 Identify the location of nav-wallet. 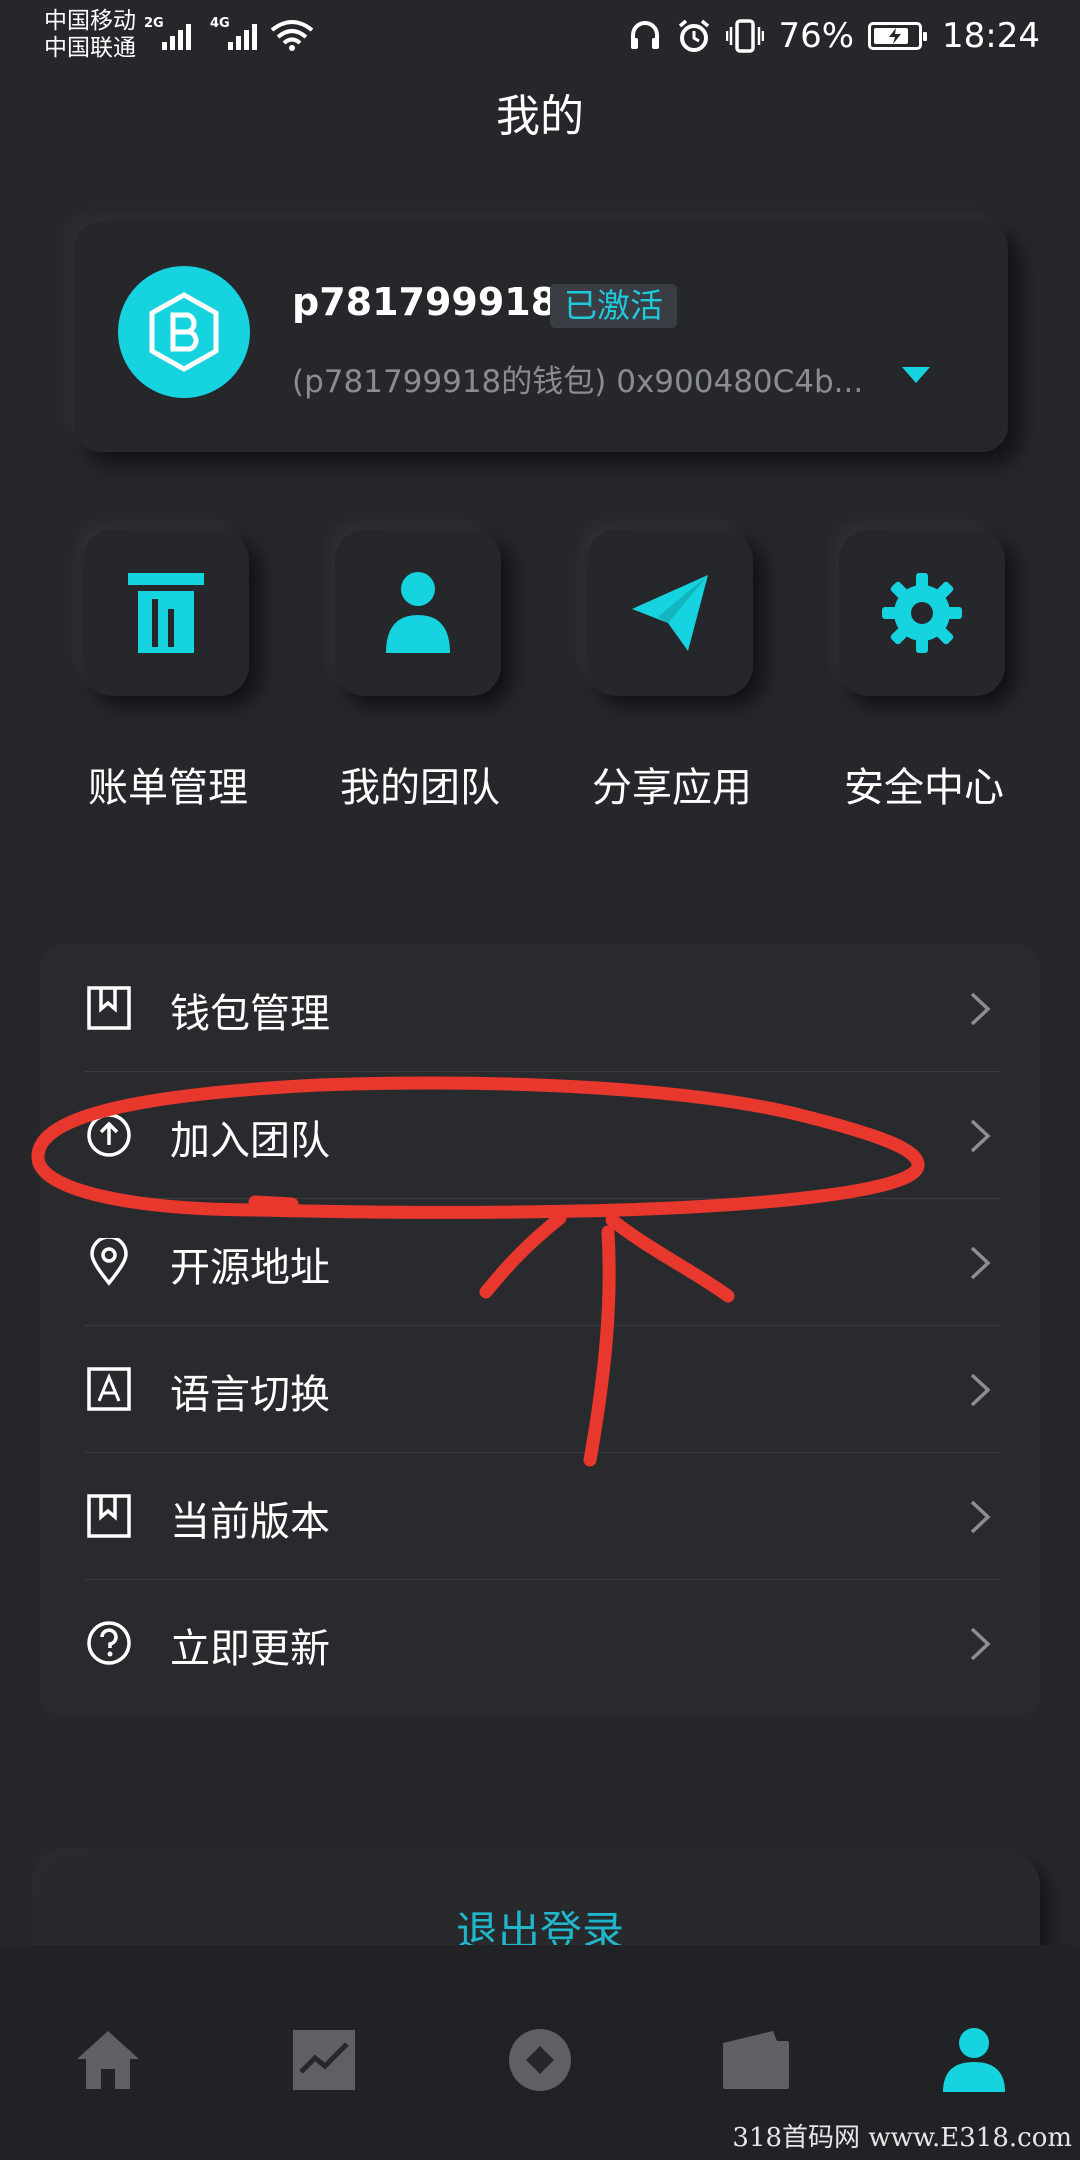
(756, 2060).